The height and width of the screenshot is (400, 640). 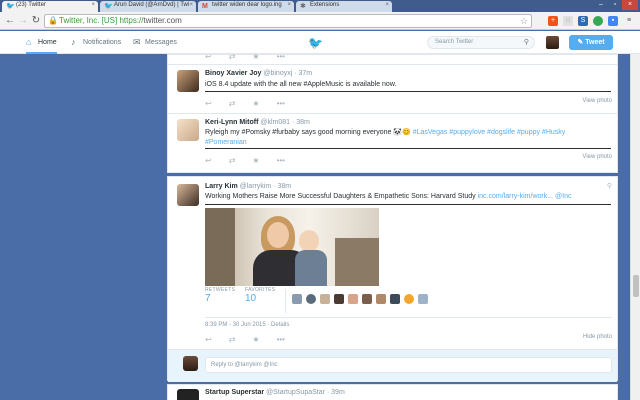 What do you see at coordinates (205, 6) in the screenshot?
I see `gmail-favicon-icon: M` at bounding box center [205, 6].